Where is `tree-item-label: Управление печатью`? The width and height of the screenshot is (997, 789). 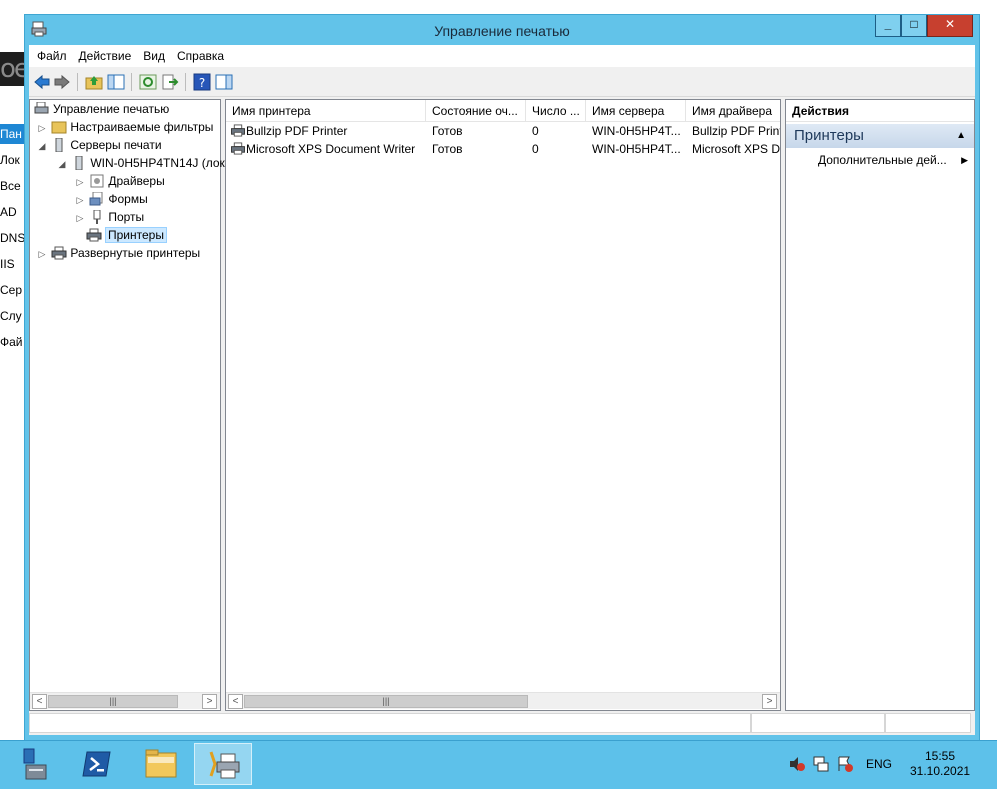
tree-item-label: Управление печатью is located at coordinates (111, 109).